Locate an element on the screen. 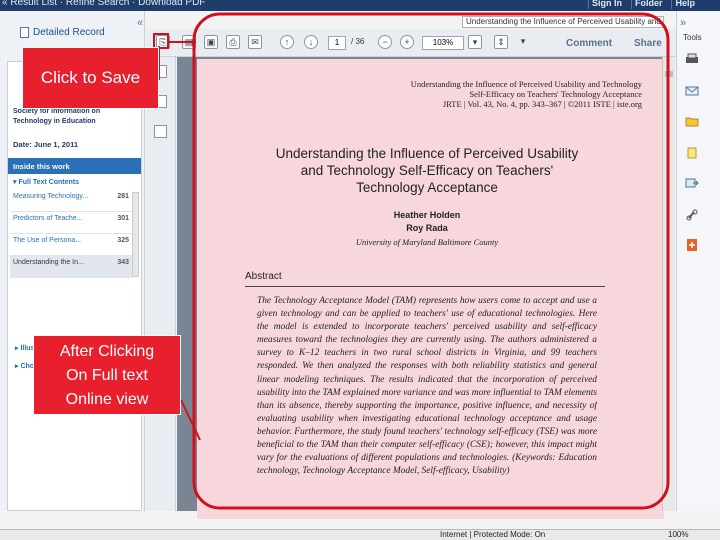 Image resolution: width=720 pixels, height=540 pixels. navigation-pane is located at coordinates (161, 284).